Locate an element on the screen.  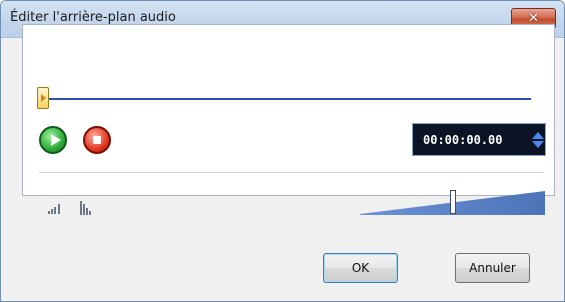
up-down-spinner-icon is located at coordinates (538, 140).